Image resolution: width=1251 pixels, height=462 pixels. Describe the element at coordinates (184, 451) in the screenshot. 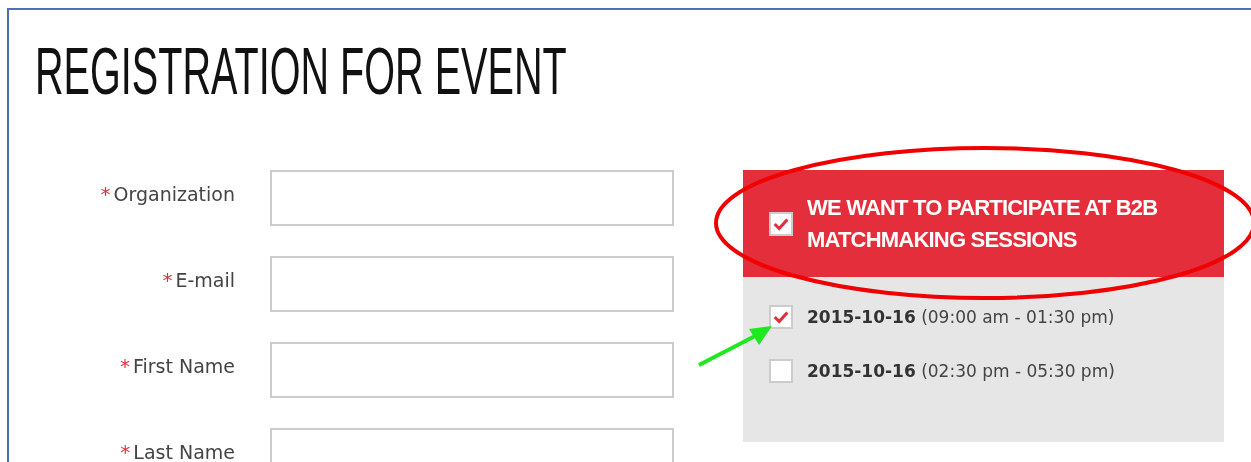

I see `field-label: Last Name` at that location.